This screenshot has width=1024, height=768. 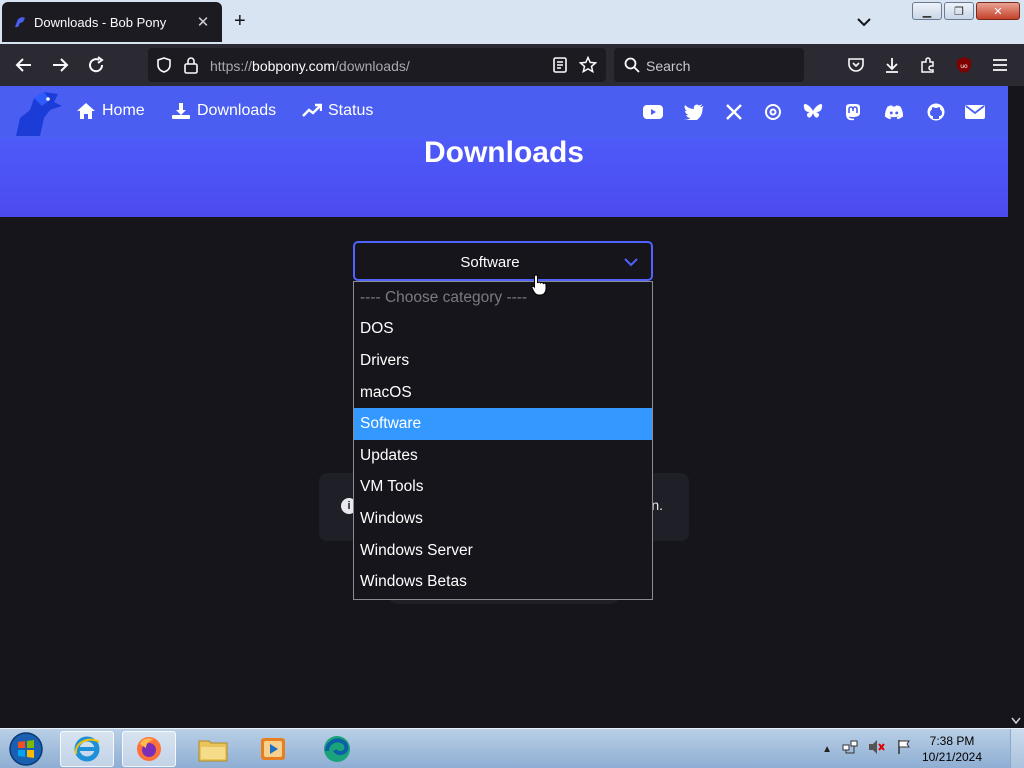 What do you see at coordinates (631, 264) in the screenshot?
I see `chevron-down-icon` at bounding box center [631, 264].